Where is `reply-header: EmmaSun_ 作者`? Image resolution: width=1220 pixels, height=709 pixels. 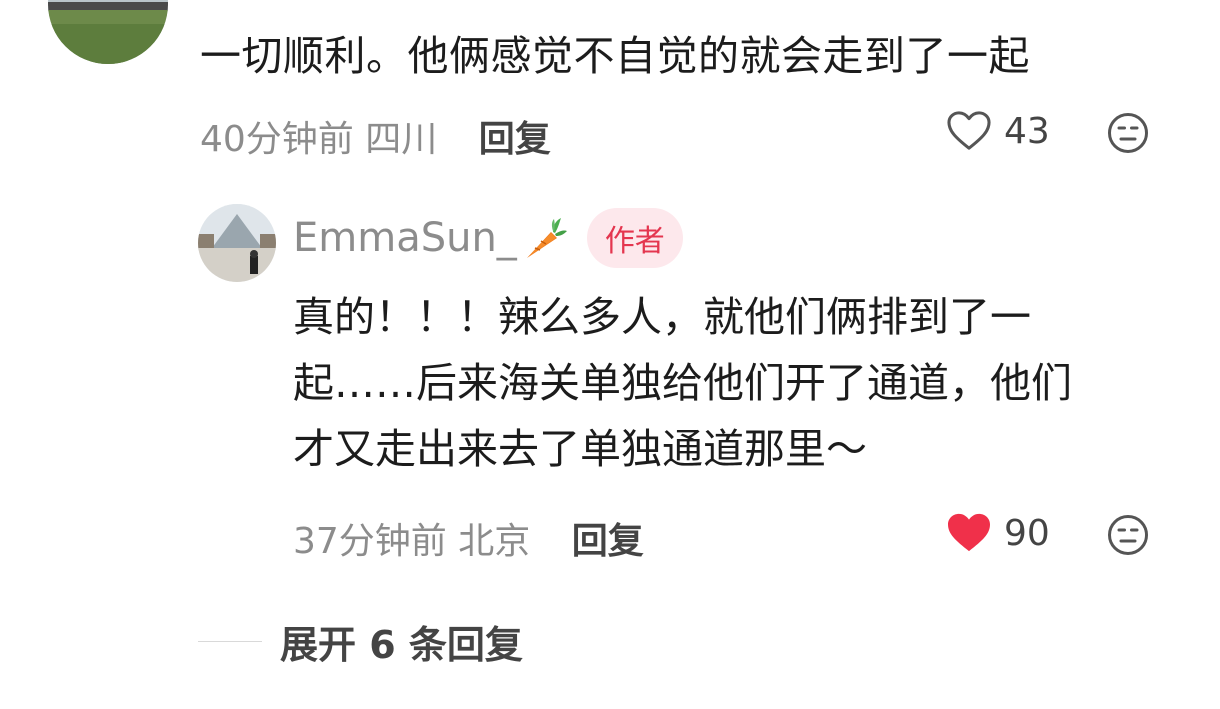
reply-header: EmmaSun_ 作者 is located at coordinates (488, 238).